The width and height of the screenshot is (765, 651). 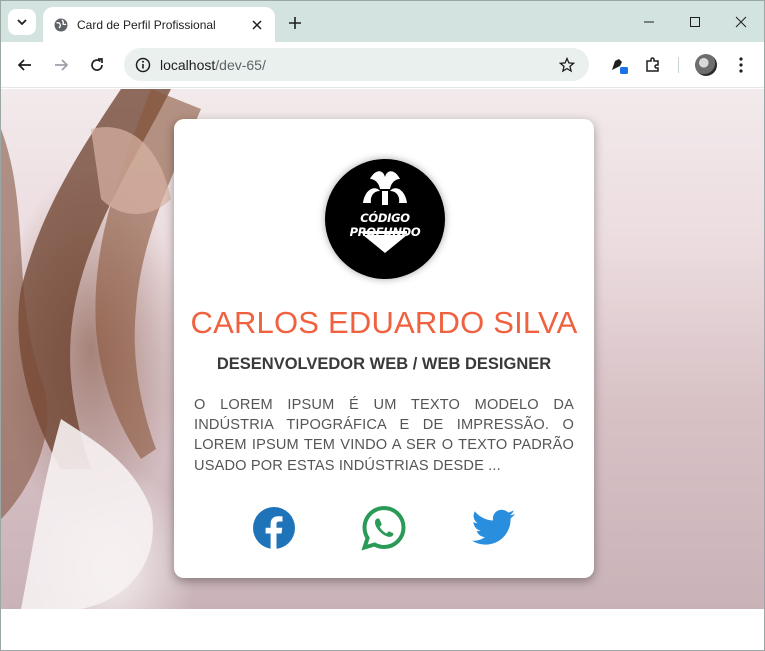 I want to click on whatsapp-link, so click(x=384, y=528).